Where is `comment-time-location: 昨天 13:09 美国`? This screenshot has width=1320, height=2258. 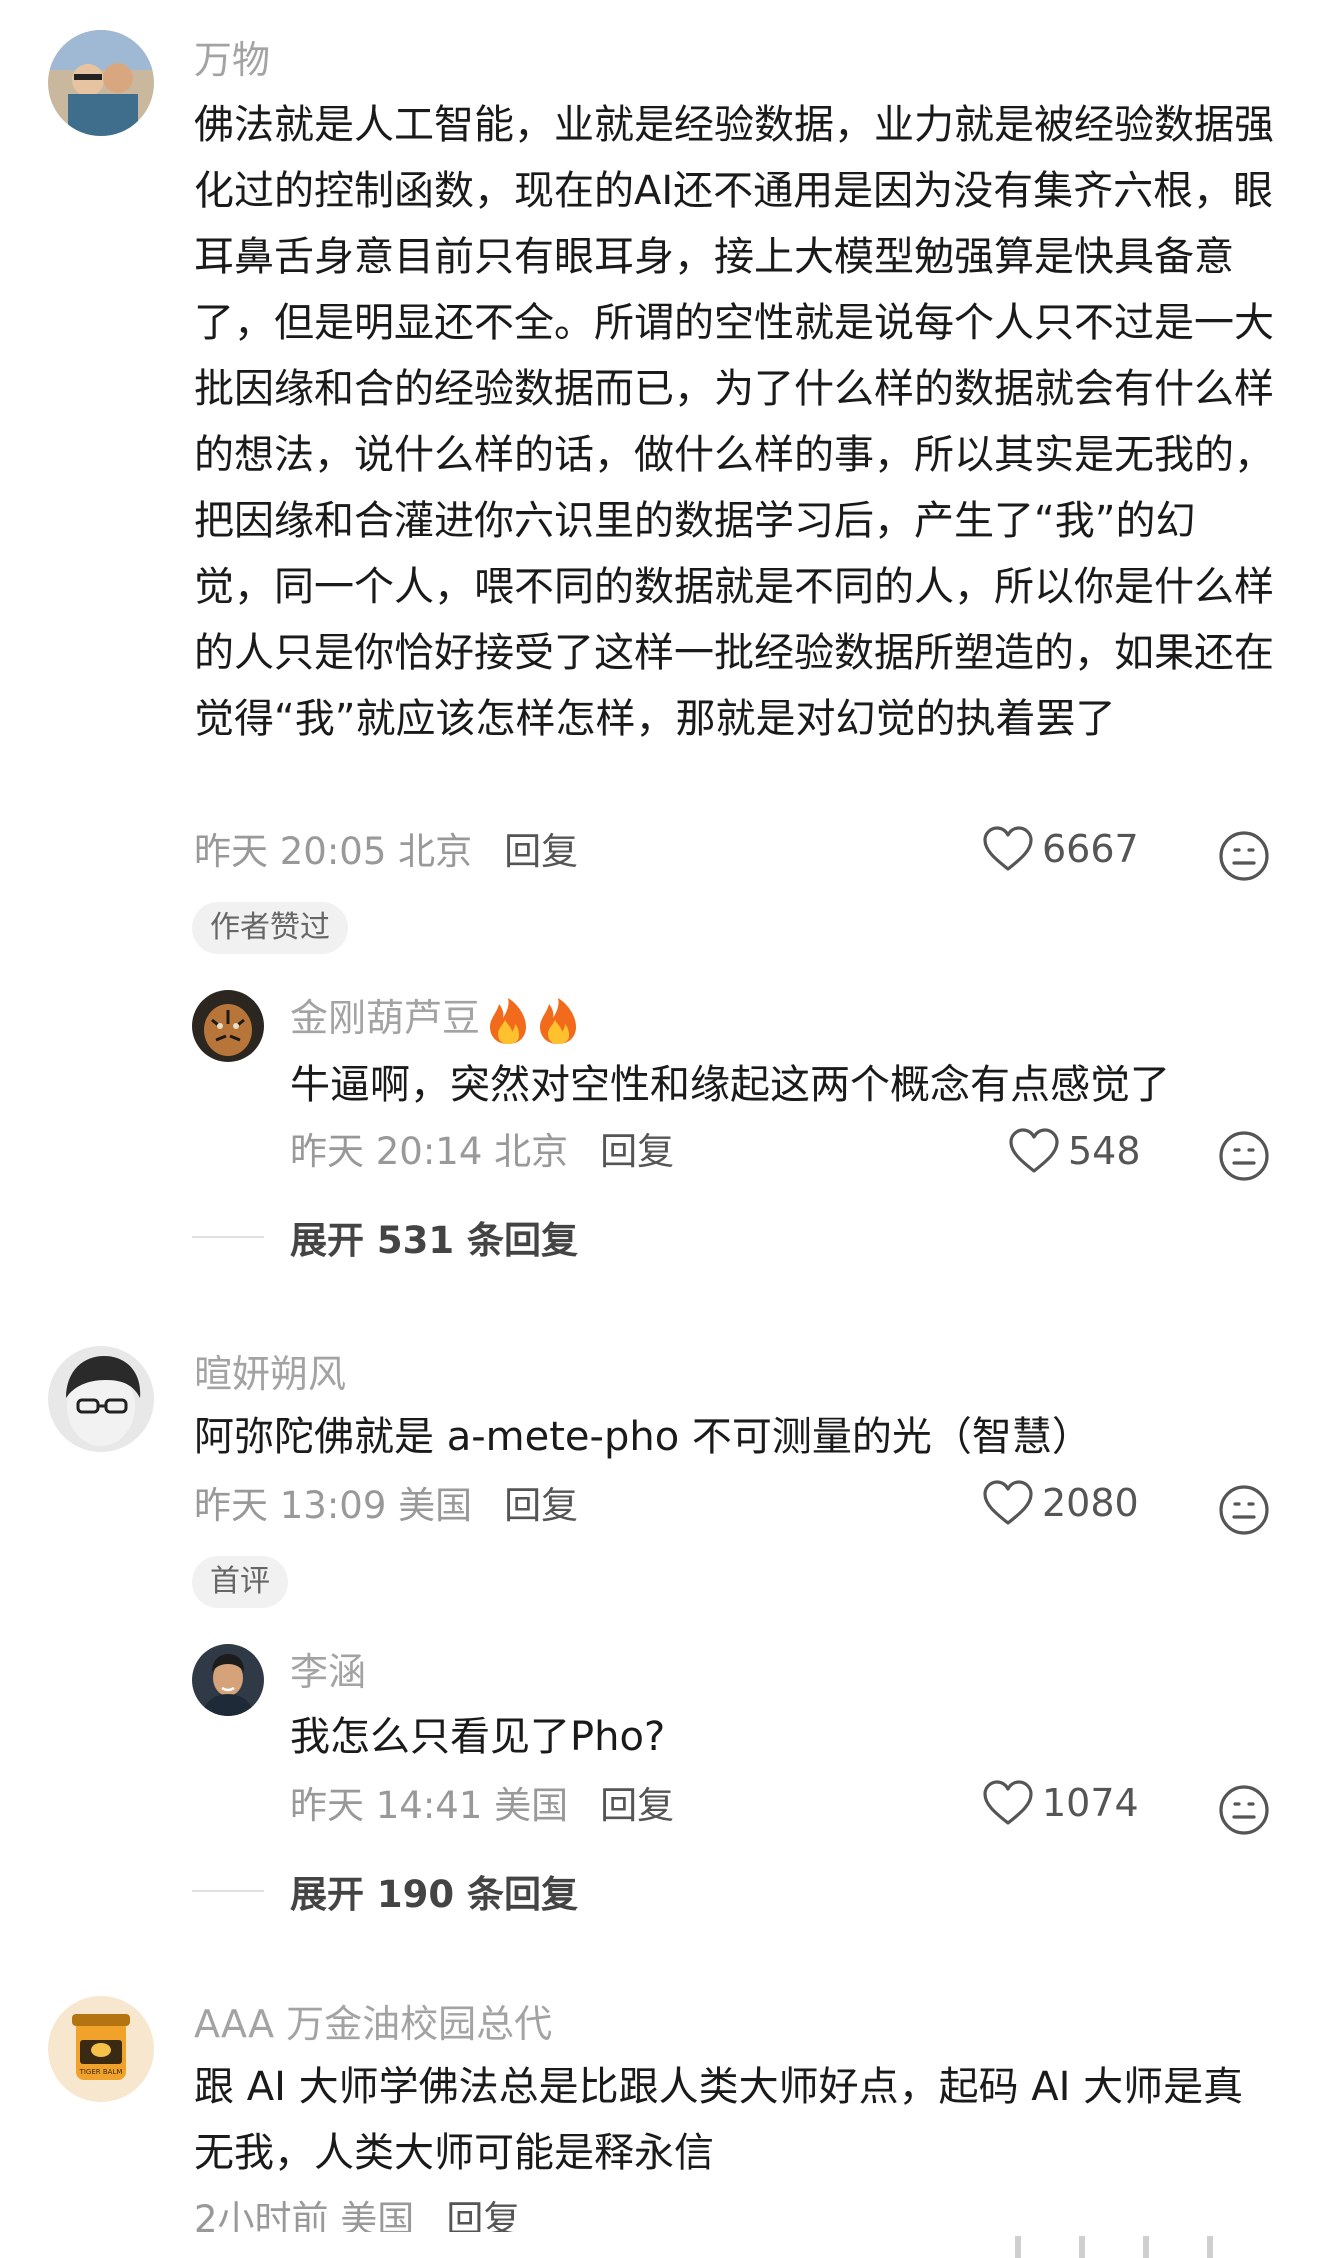
comment-time-location: 昨天 13:09 美国 is located at coordinates (333, 1505).